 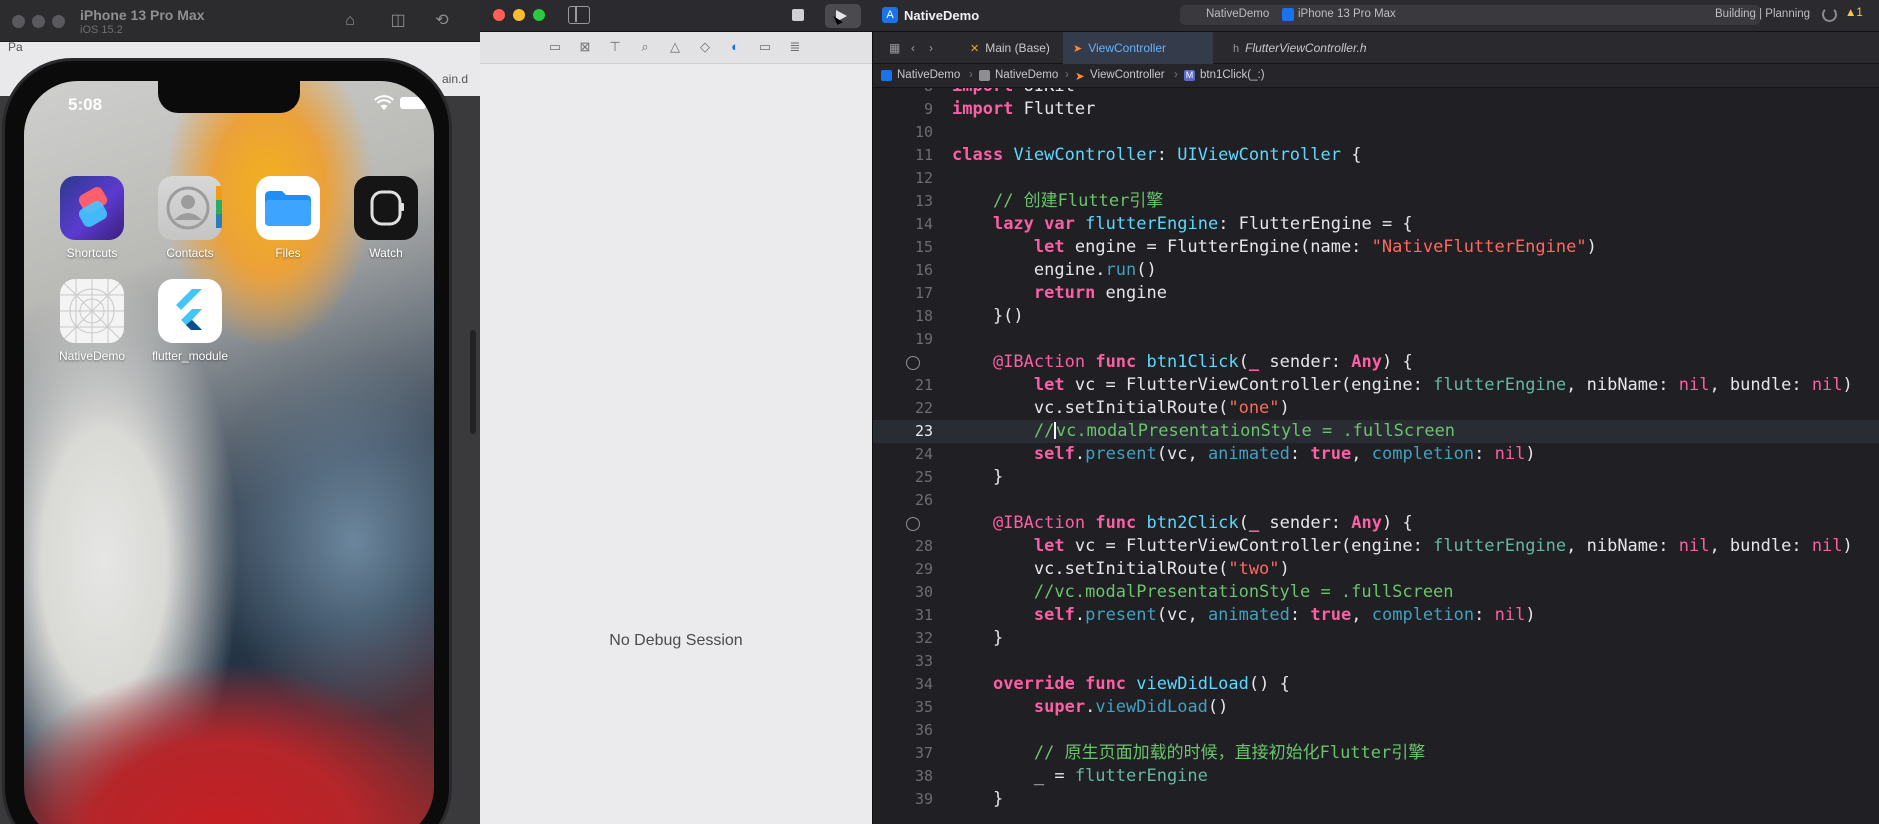 I want to click on code-line: 12, so click(x=1376, y=178).